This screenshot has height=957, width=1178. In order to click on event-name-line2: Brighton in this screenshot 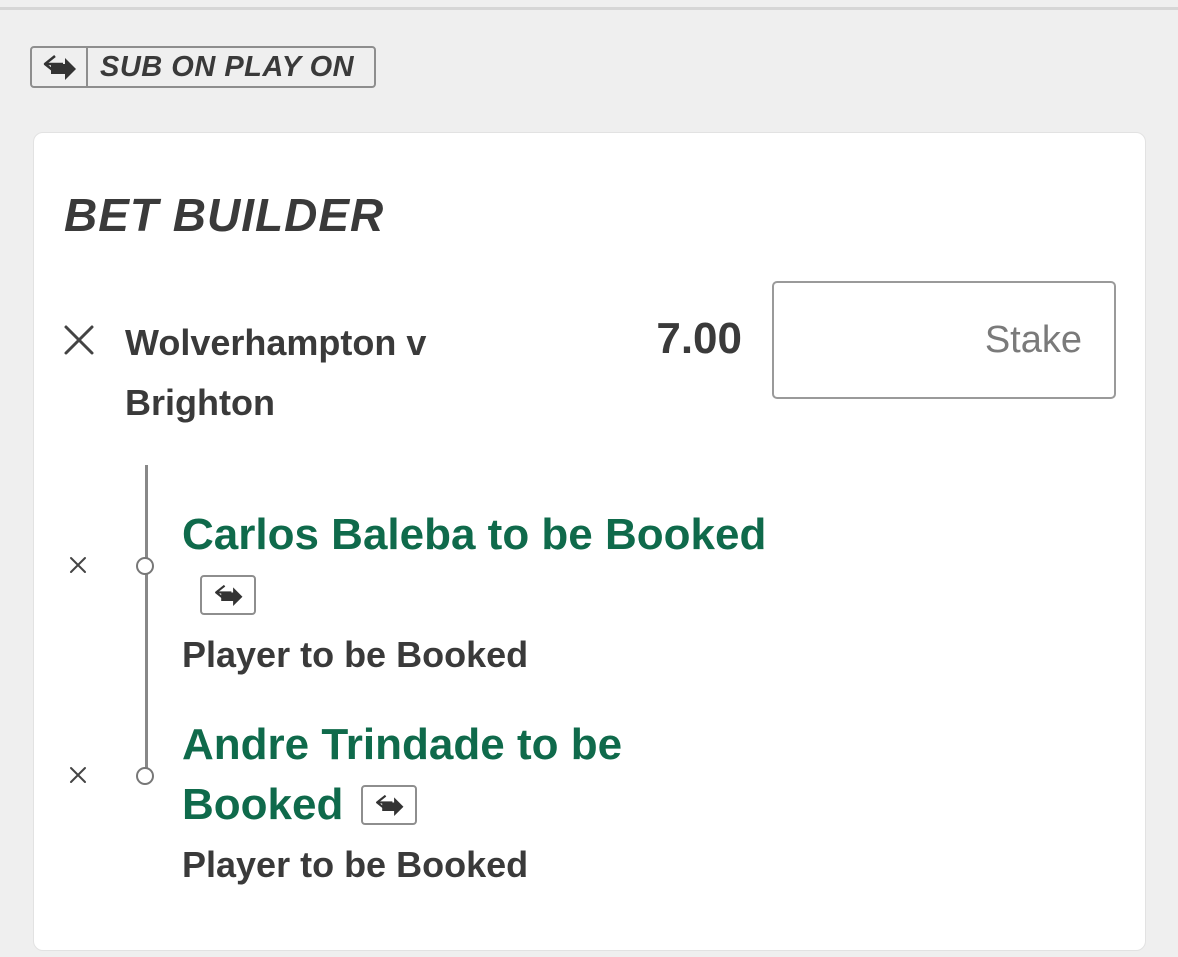, I will do `click(200, 402)`.